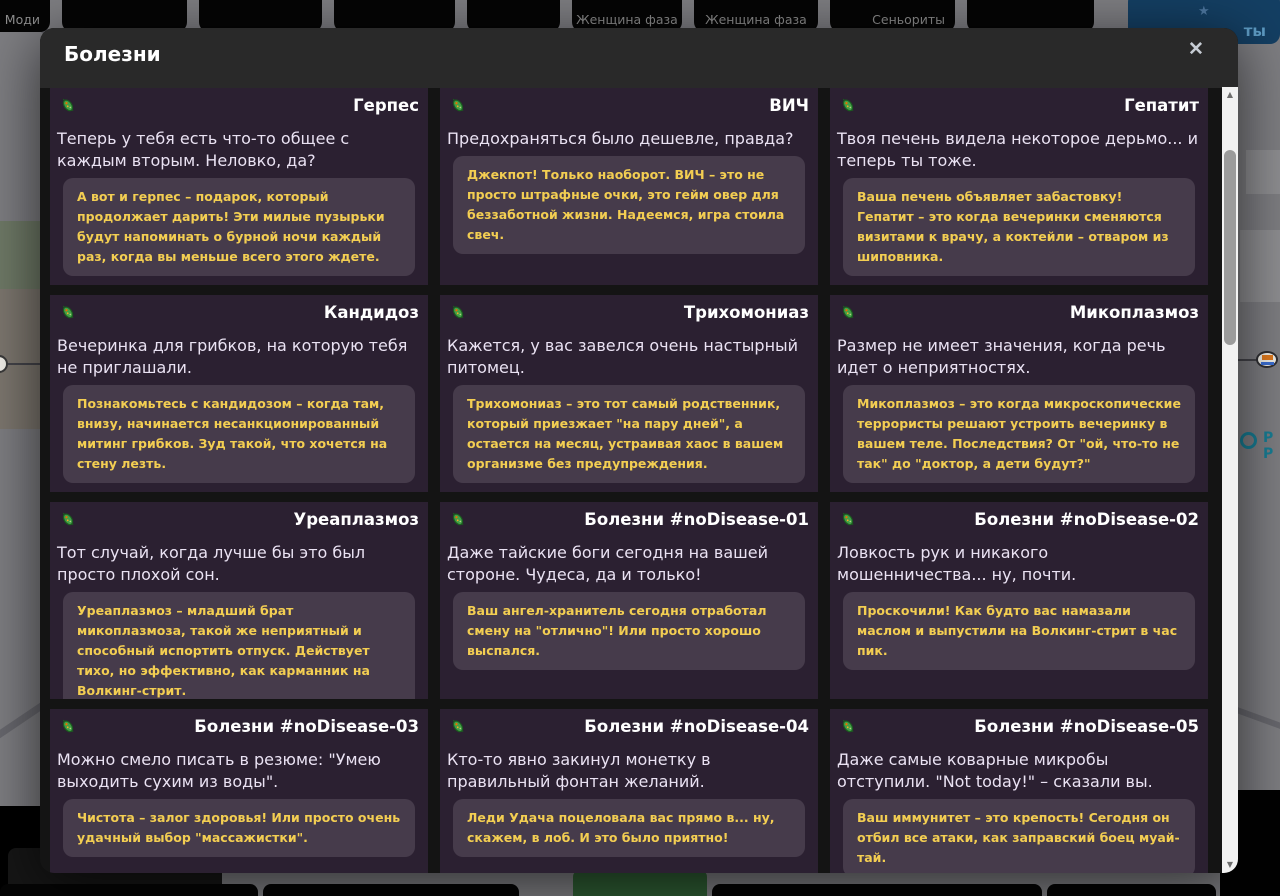  I want to click on blue-button-clipped-label: ты, so click(1254, 31).